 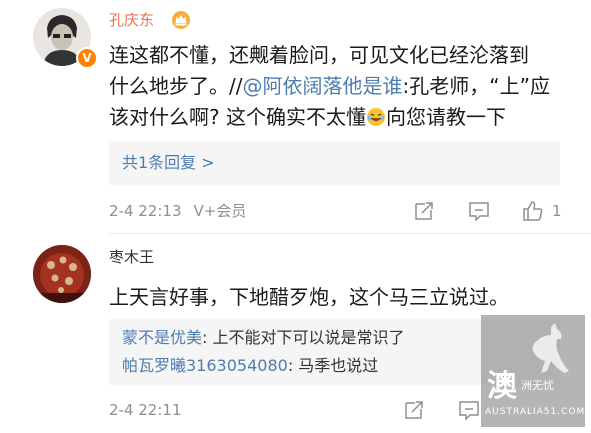 I want to click on reply-text: : 上不能对下可以说是常识了, so click(x=303, y=337).